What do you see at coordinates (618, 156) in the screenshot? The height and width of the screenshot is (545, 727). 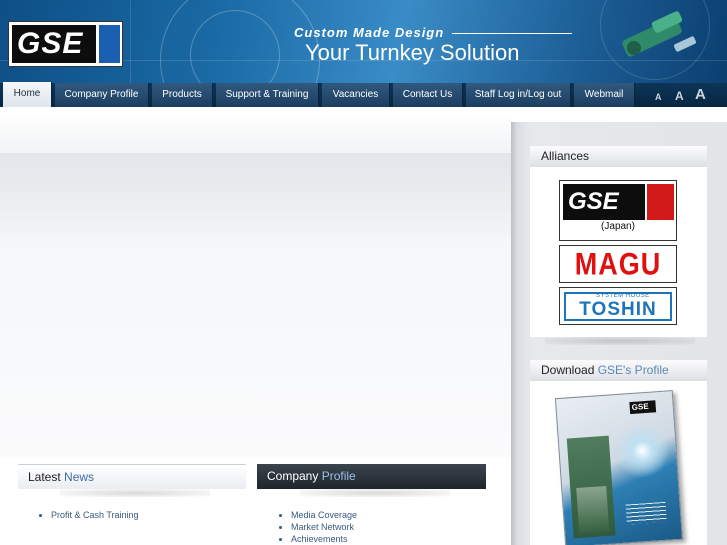 I see `alliances-header: Alliances` at bounding box center [618, 156].